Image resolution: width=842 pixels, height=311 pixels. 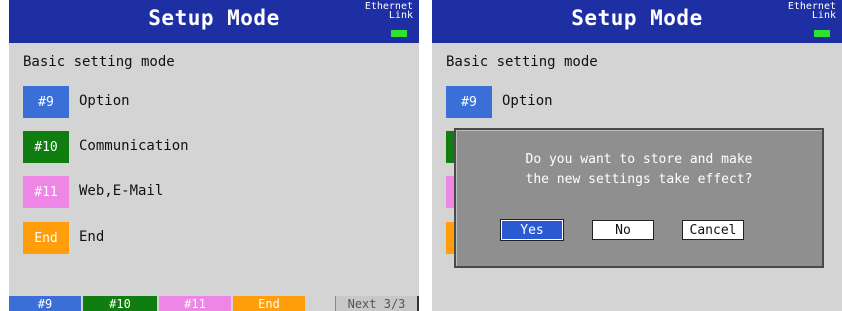 I want to click on yes-button: Yes, so click(x=532, y=230).